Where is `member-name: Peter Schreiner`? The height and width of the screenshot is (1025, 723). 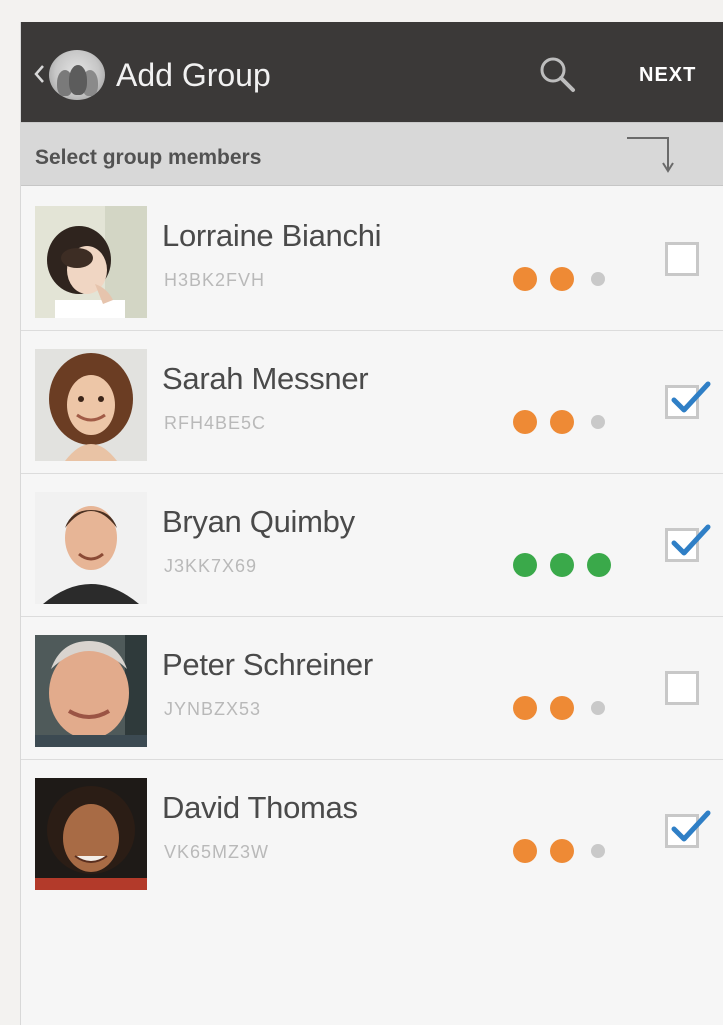
member-name: Peter Schreiner is located at coordinates (267, 664).